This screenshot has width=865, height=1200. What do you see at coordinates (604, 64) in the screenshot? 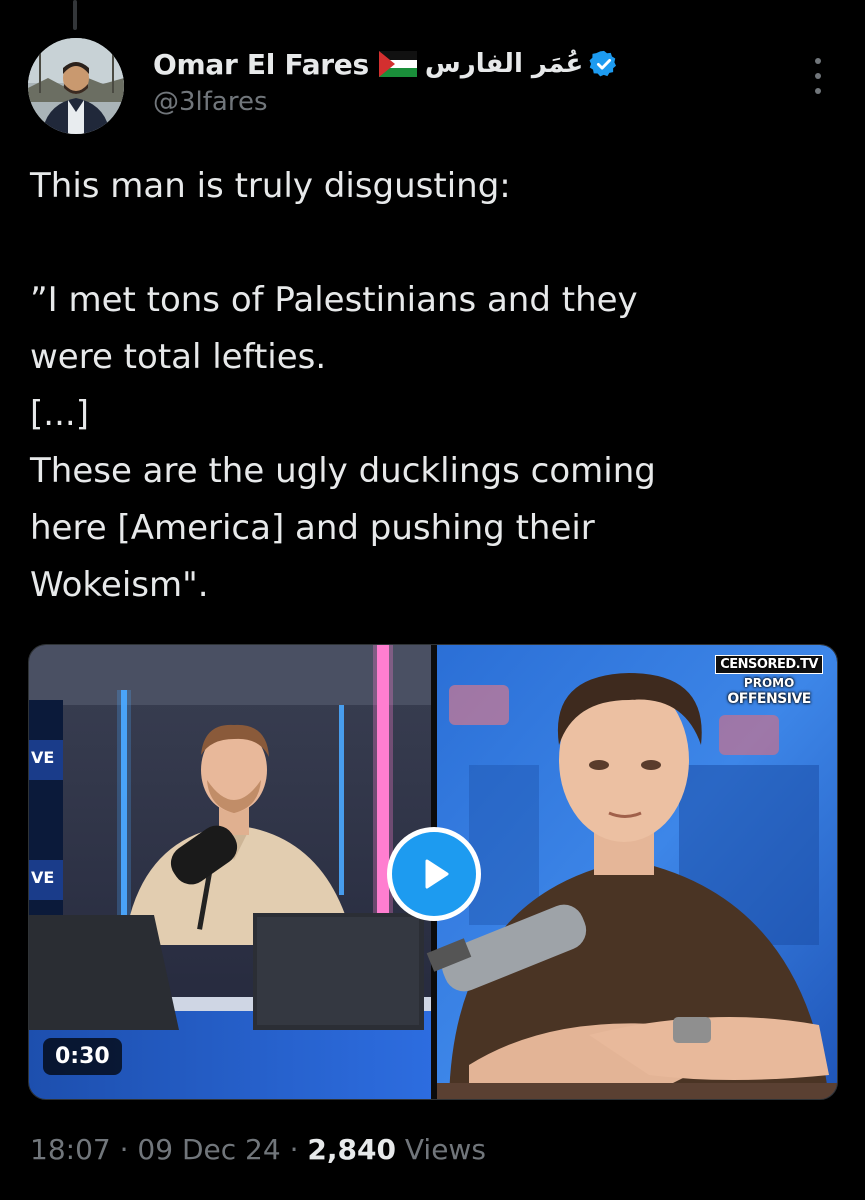
I see `verified-badge-icon` at bounding box center [604, 64].